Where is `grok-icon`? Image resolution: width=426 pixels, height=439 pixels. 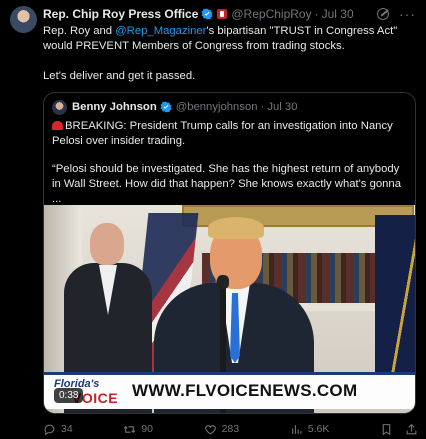
grok-icon is located at coordinates (383, 14).